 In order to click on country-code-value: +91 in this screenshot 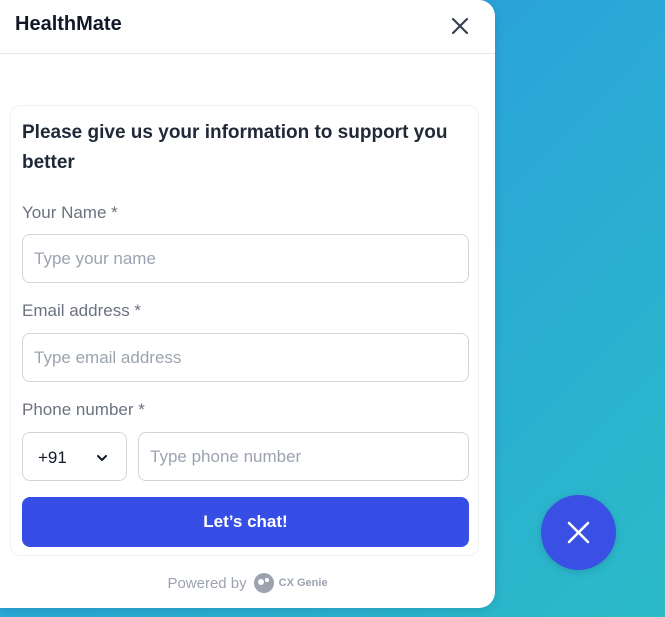, I will do `click(52, 457)`.